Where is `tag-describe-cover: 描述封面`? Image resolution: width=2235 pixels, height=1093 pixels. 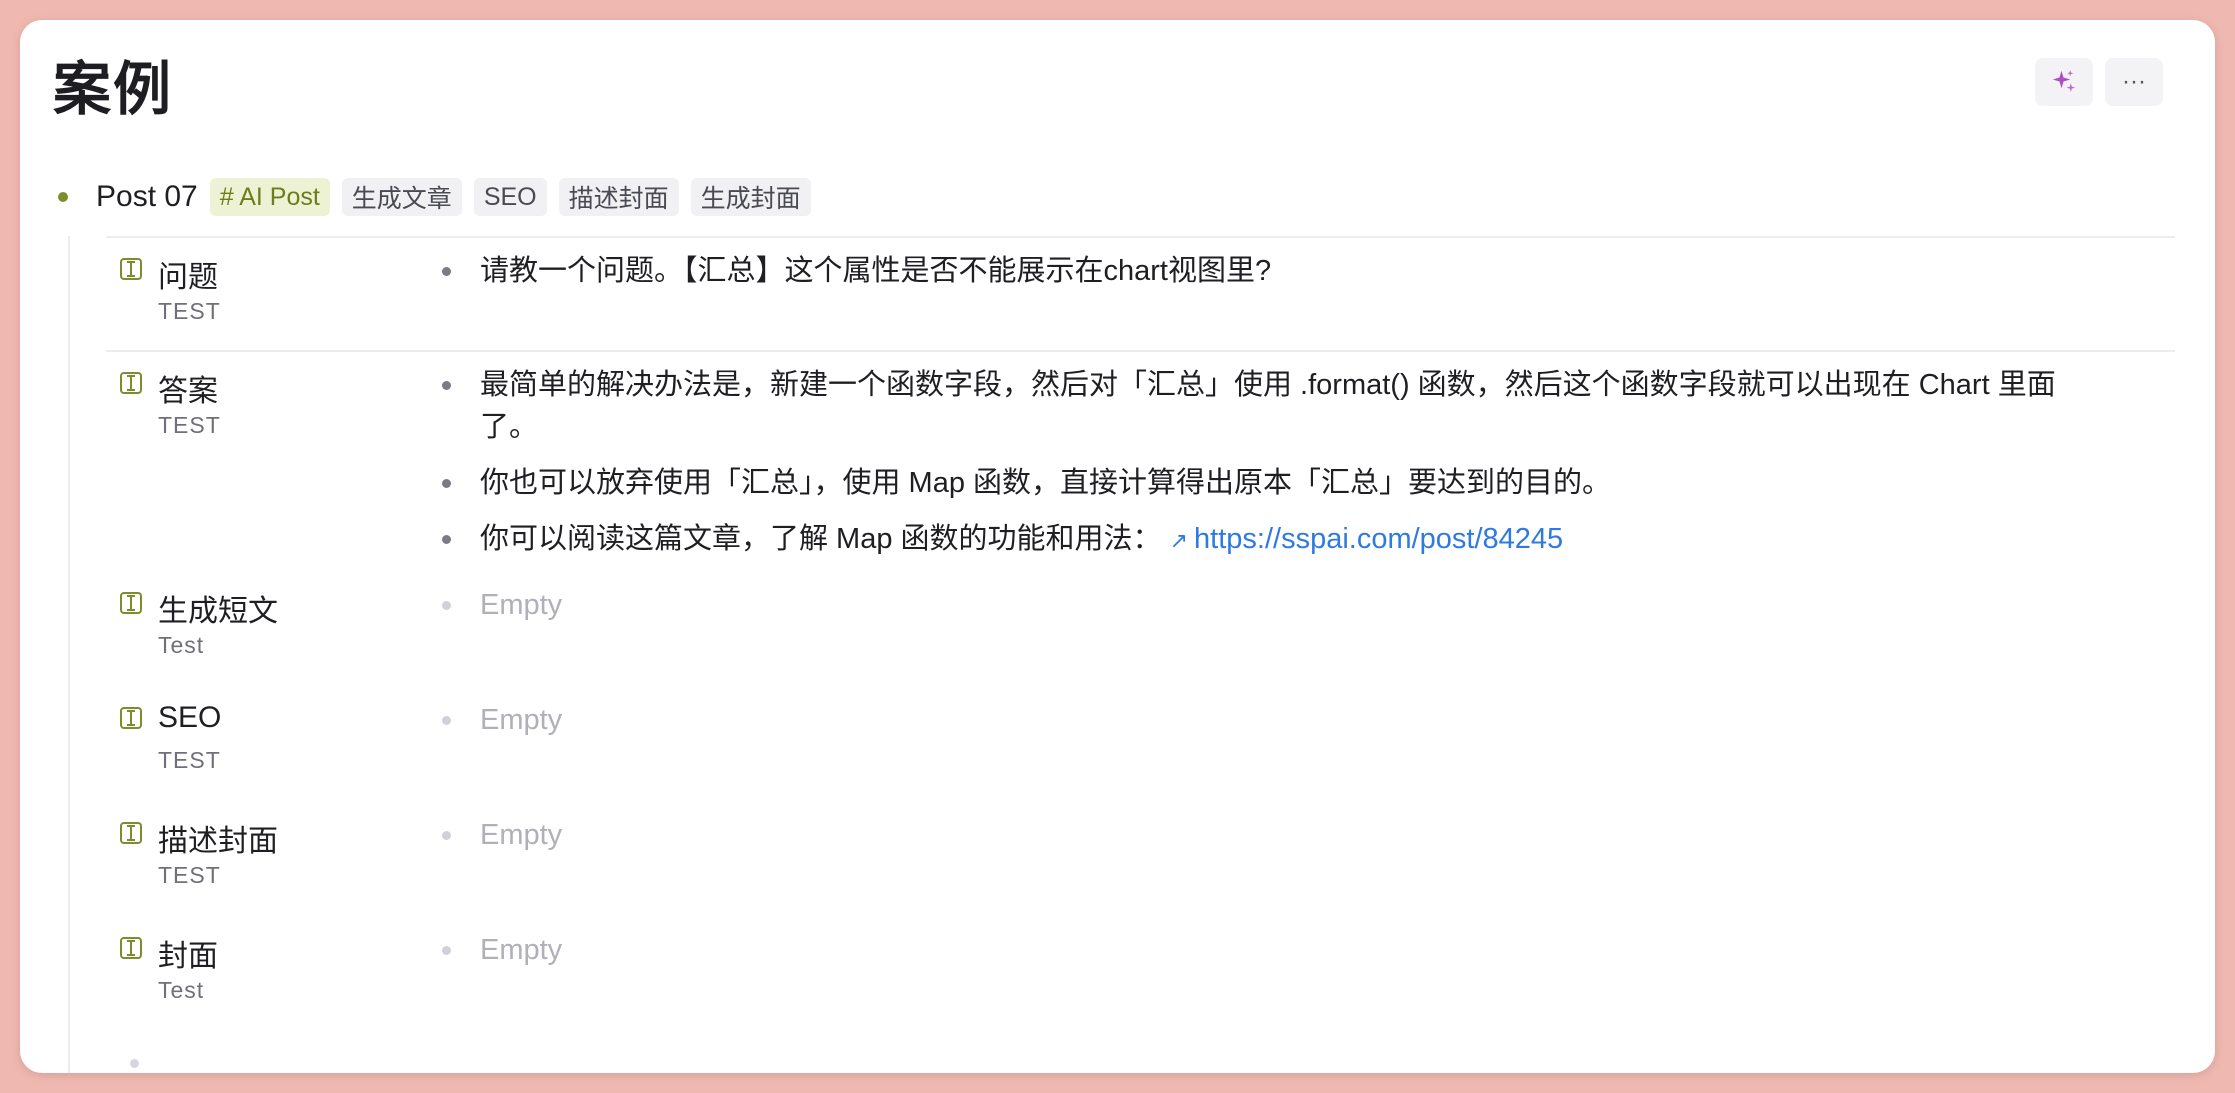
tag-describe-cover: 描述封面 is located at coordinates (618, 197).